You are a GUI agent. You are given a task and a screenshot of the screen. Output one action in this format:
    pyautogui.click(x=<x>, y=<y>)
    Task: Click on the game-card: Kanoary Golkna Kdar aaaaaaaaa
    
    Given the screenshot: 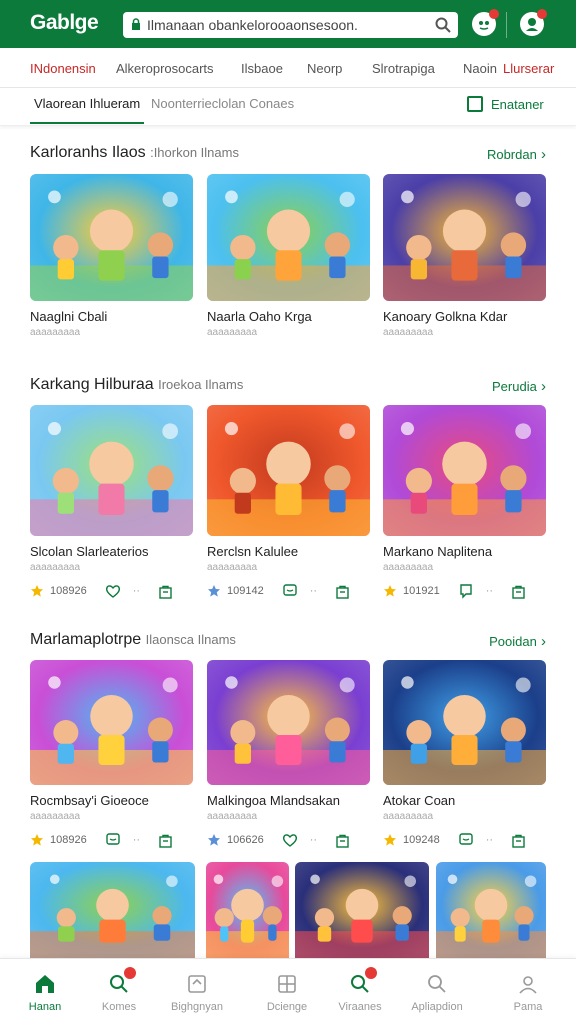 What is the action you would take?
    pyautogui.click(x=464, y=256)
    